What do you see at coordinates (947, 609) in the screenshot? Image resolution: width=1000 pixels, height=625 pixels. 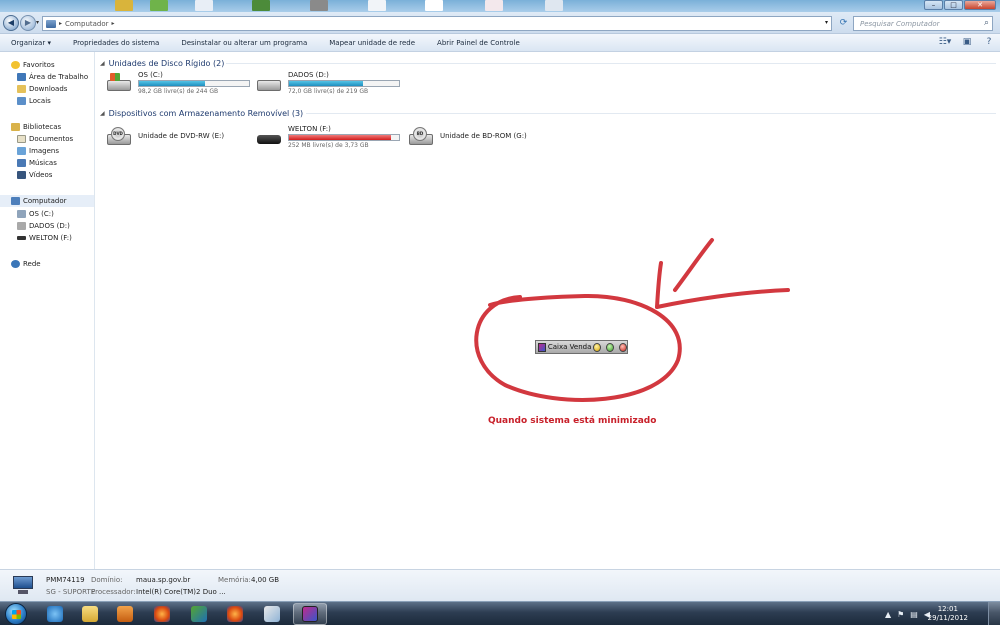 I see `clock-time: 12:01` at bounding box center [947, 609].